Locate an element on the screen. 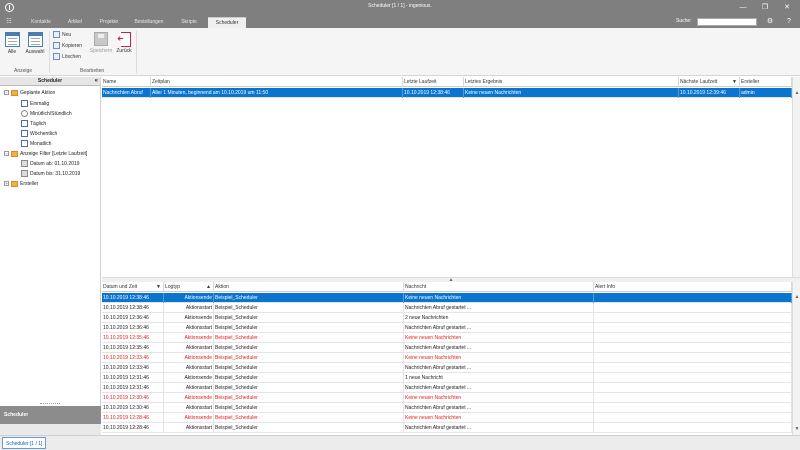 The width and height of the screenshot is (800, 450). tab-kontakte: Kontakte is located at coordinates (41, 22).